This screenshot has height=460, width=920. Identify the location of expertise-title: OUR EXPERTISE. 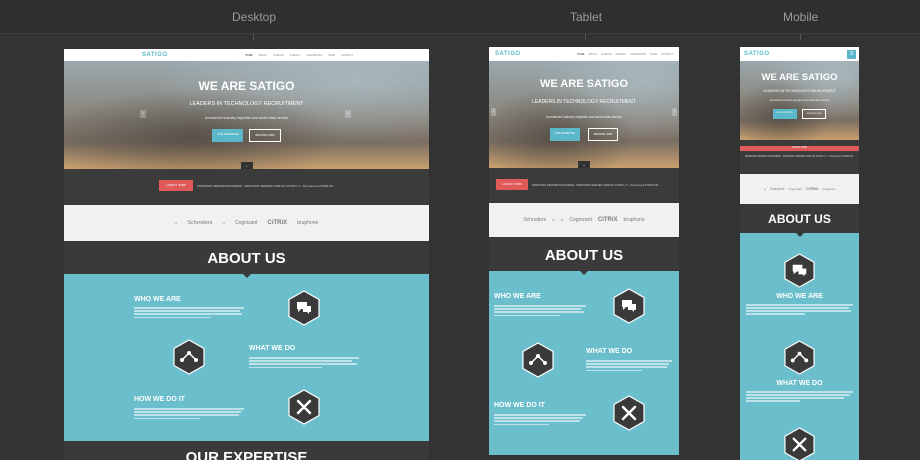
(246, 454).